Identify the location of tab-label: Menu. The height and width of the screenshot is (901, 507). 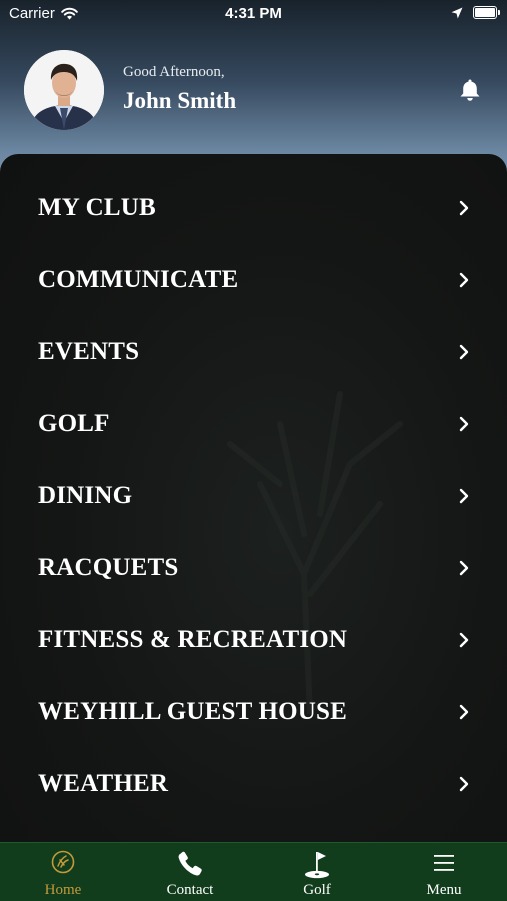
(444, 890).